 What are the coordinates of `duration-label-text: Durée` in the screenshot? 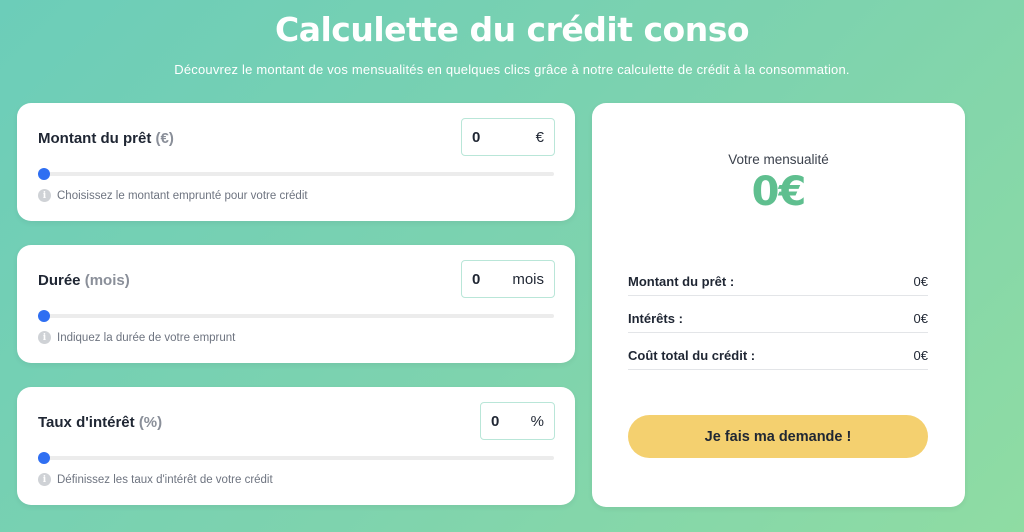 It's located at (59, 280).